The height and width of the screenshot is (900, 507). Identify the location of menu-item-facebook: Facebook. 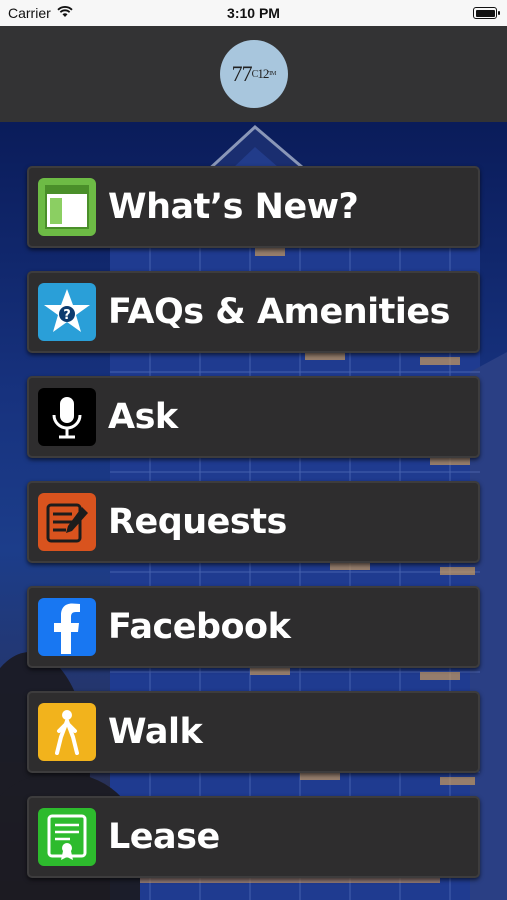
(253, 627).